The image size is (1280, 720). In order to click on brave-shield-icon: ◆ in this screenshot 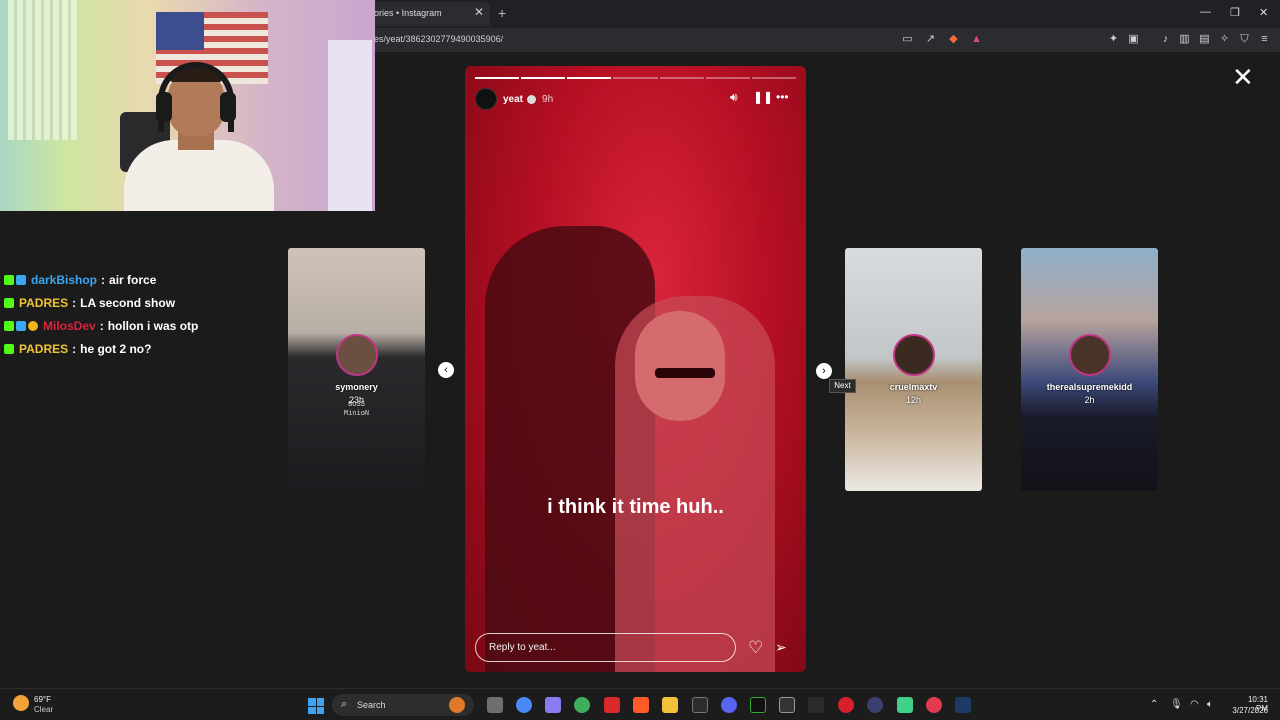, I will do `click(953, 39)`.